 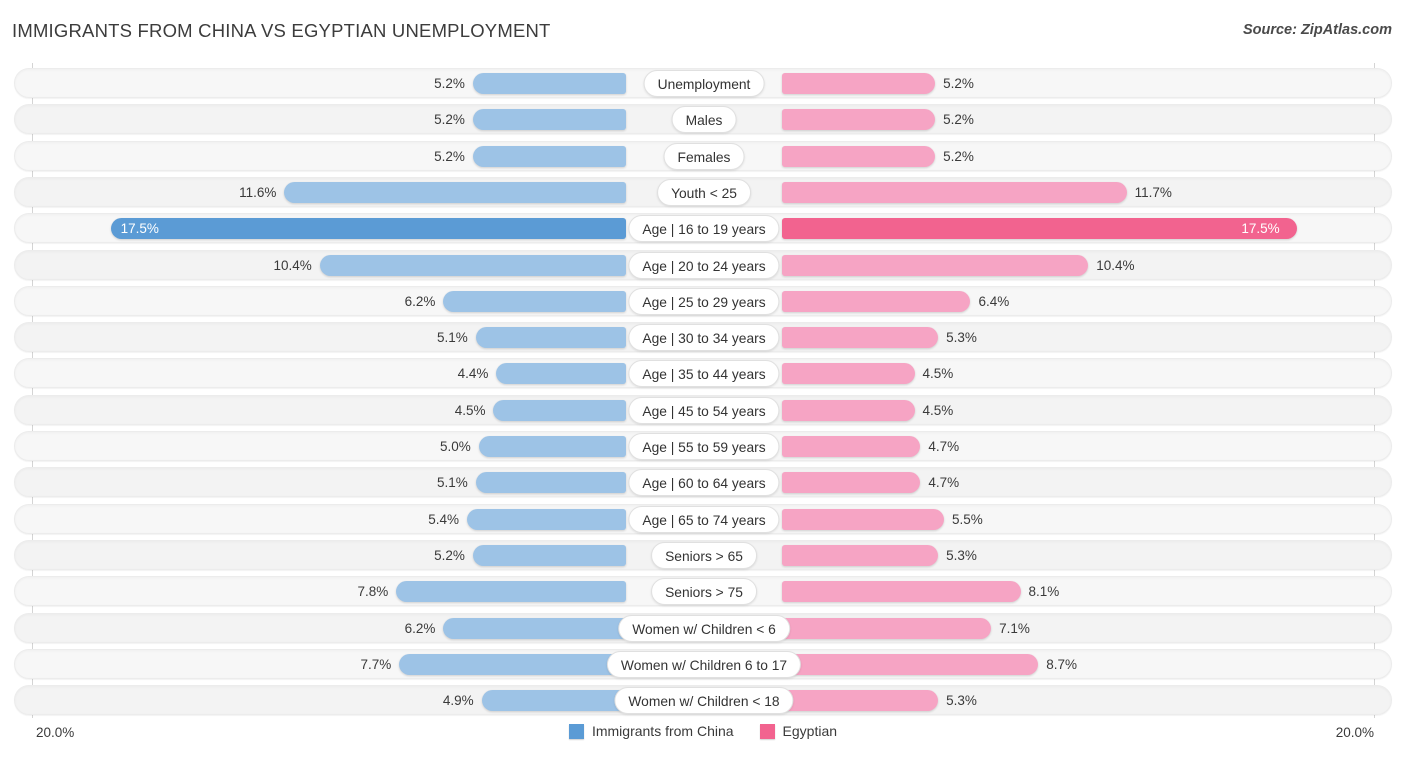 I want to click on category-label-pill: Age | 25 to 29 years, so click(x=704, y=301).